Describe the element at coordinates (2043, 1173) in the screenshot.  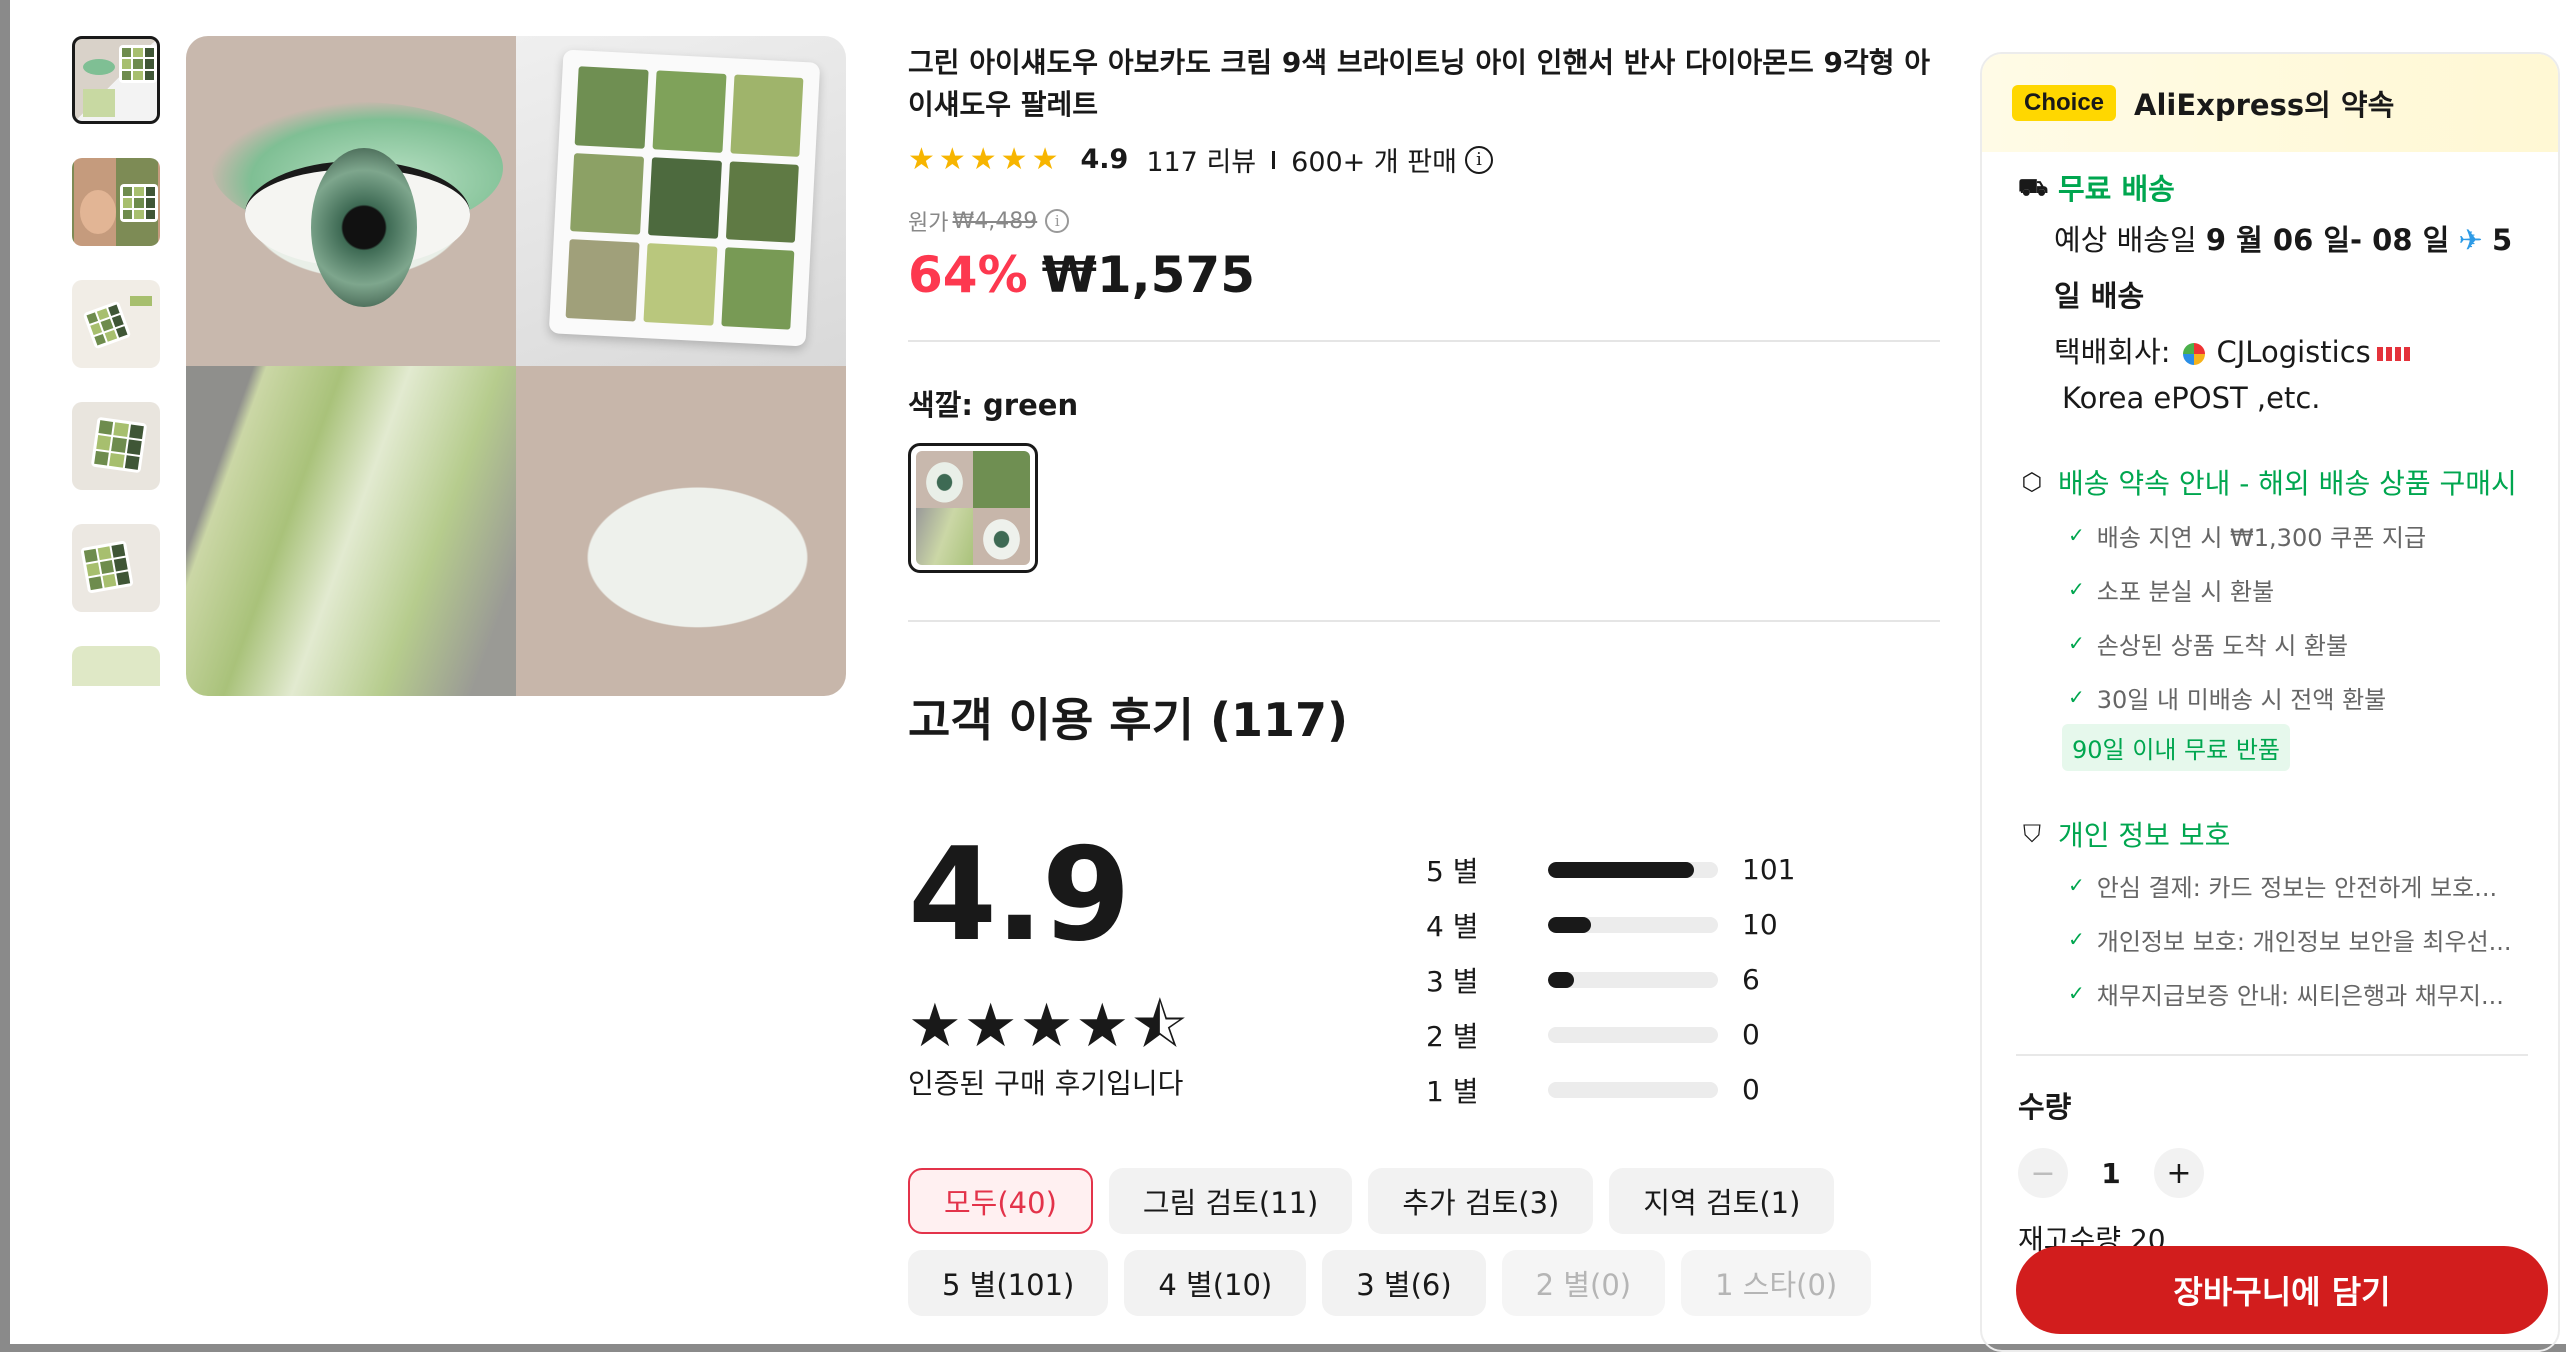
I see `decrease-button: −` at that location.